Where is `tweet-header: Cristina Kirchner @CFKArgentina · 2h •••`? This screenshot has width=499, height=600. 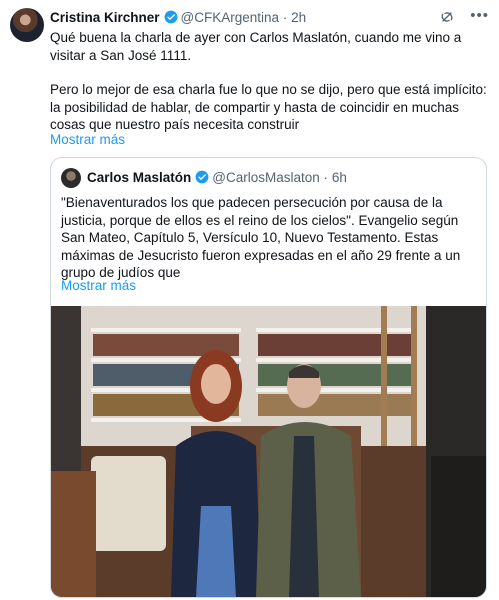
tweet-header: Cristina Kirchner @CFKArgentina · 2h ••• is located at coordinates (269, 17).